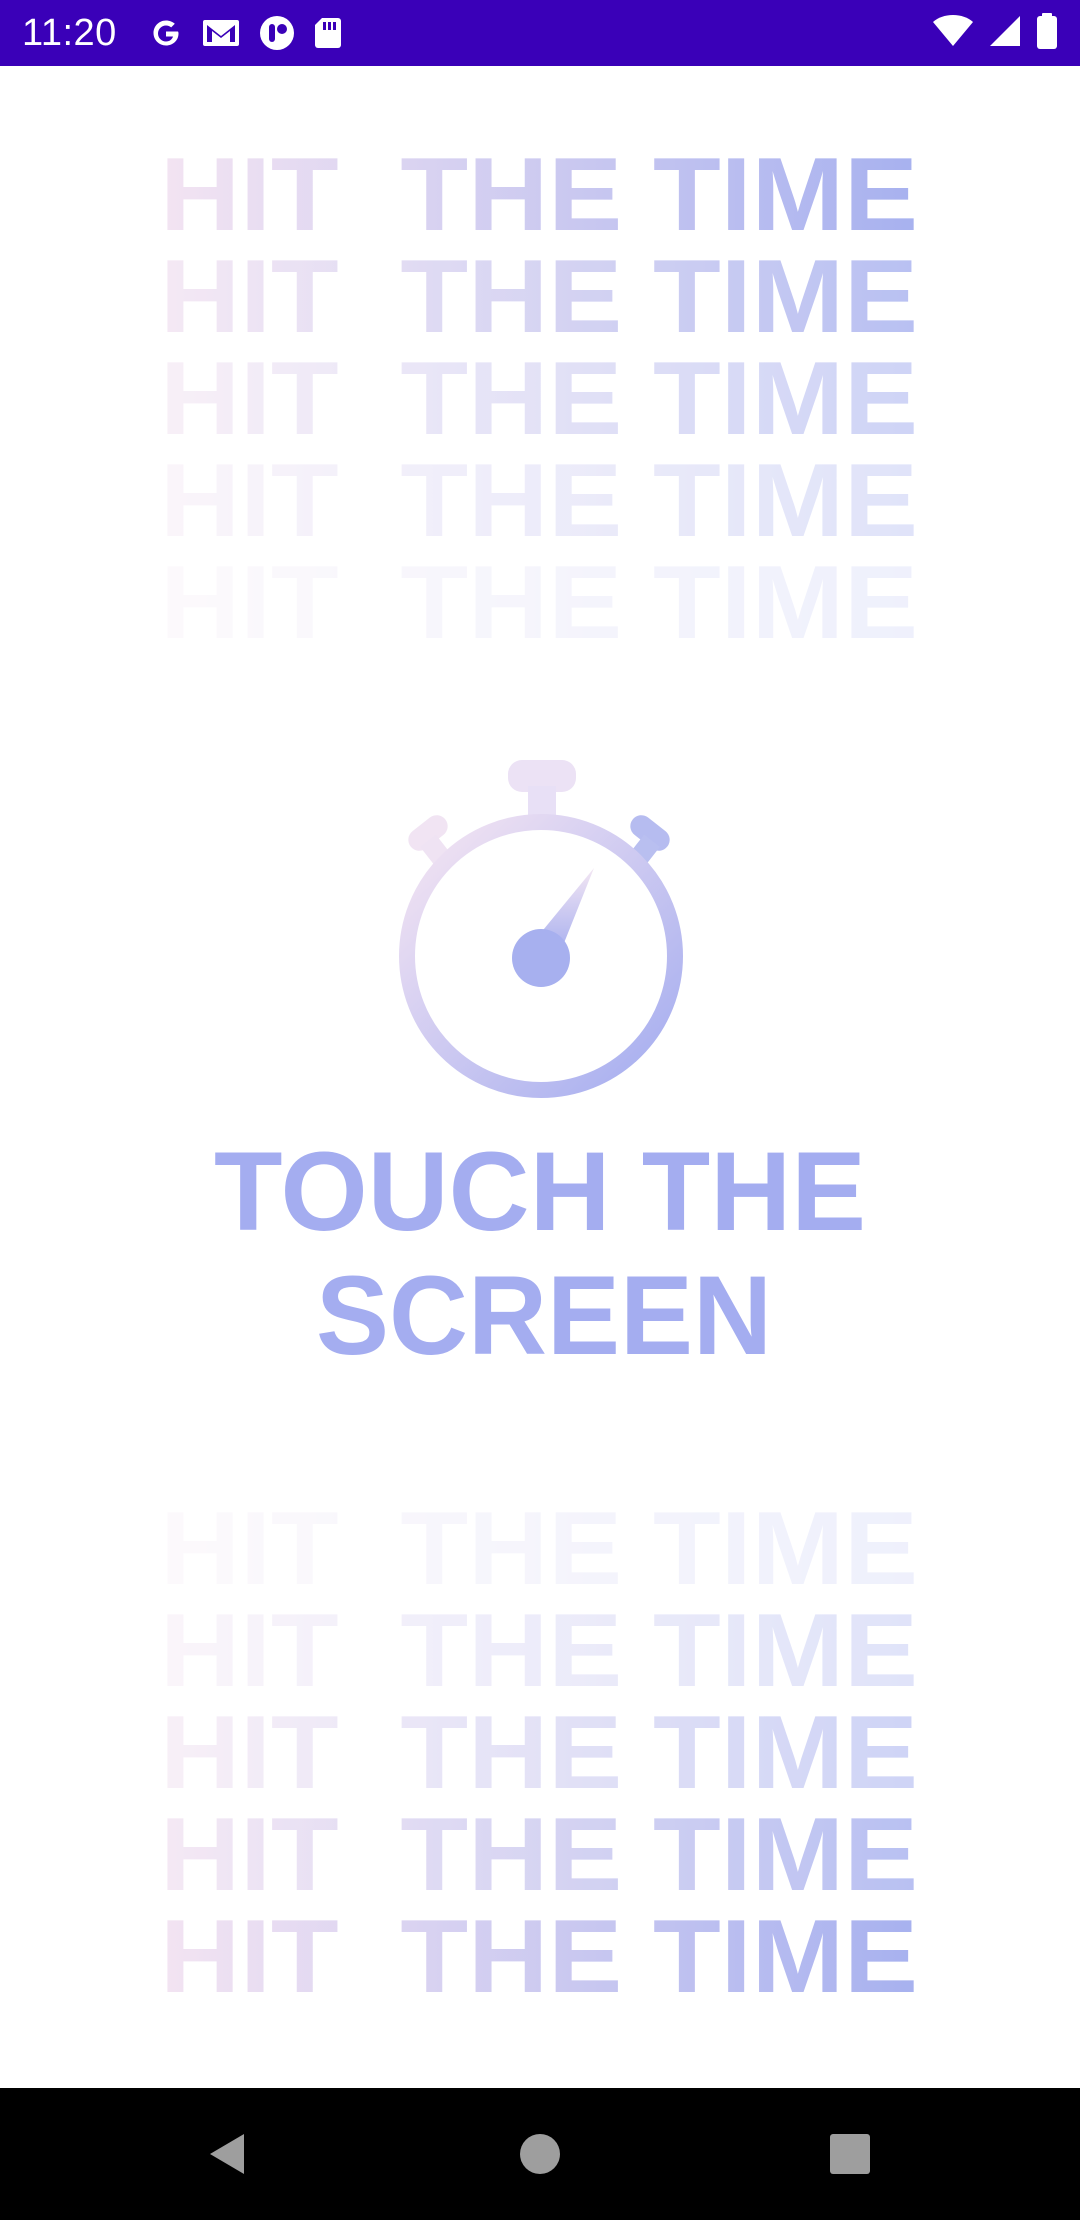 The image size is (1080, 2220). What do you see at coordinates (1005, 33) in the screenshot?
I see `cellular-signal-icon` at bounding box center [1005, 33].